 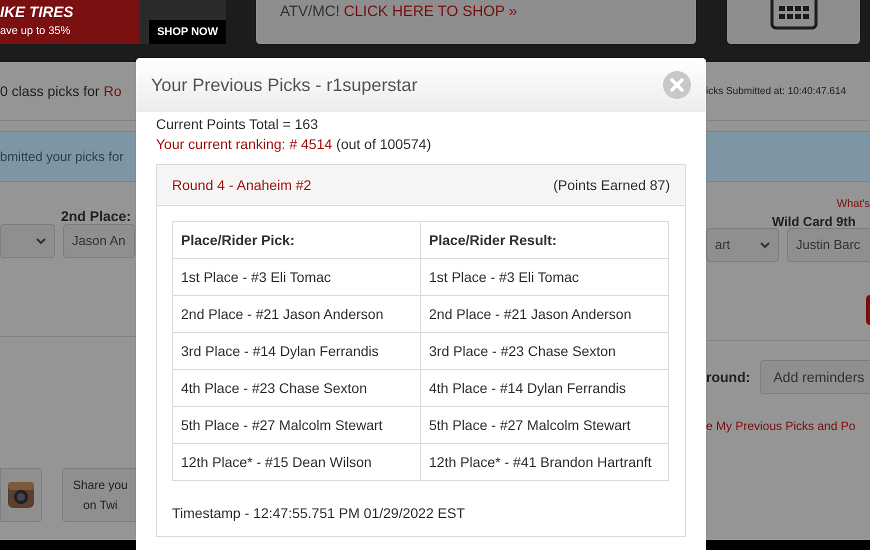 I want to click on select-field: Justin Barc, so click(x=828, y=245).